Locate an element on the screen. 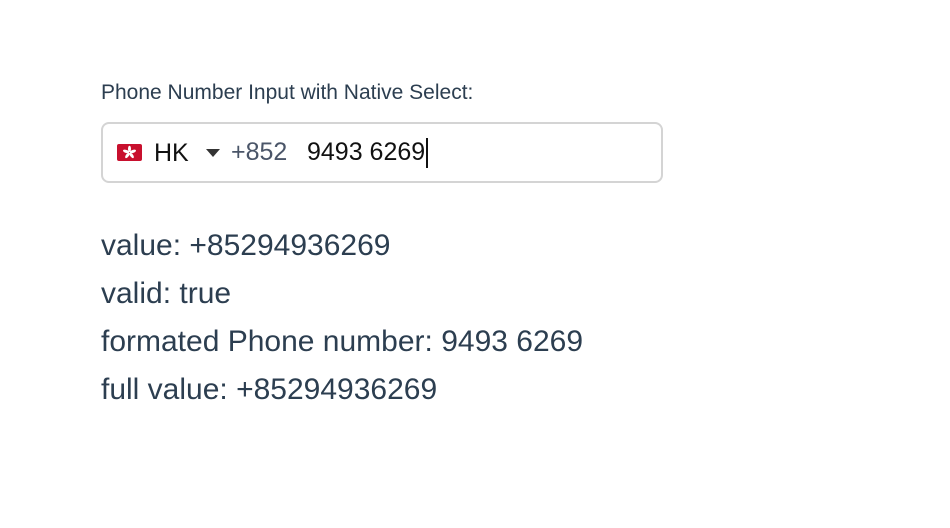 The width and height of the screenshot is (950, 528). hong-kong-flag-icon is located at coordinates (129, 152).